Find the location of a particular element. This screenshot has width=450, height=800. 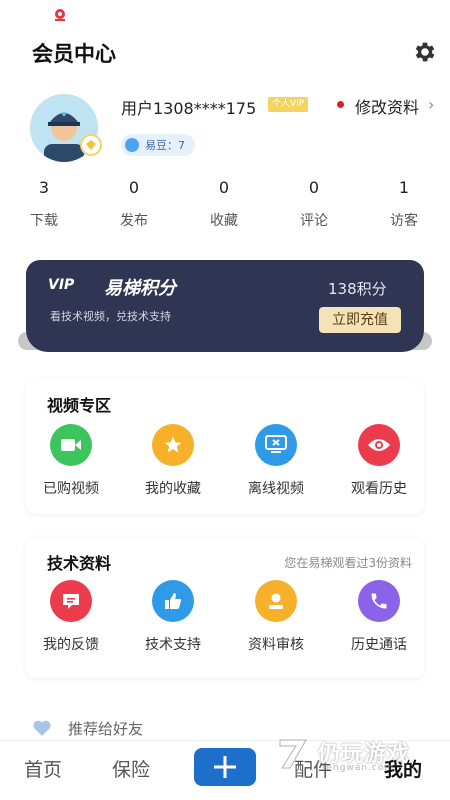

points-subtitle: 看技术视频，兑技术支持 is located at coordinates (110, 316).